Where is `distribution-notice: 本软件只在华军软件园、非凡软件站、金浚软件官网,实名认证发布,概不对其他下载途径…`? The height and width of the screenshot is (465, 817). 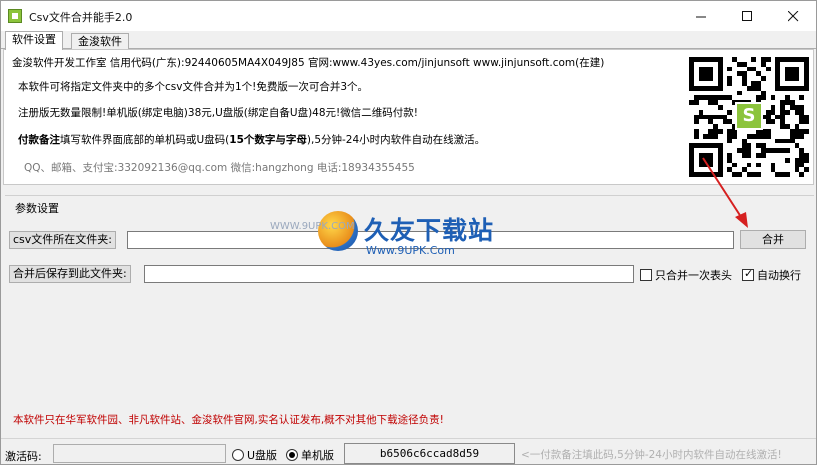 distribution-notice: 本软件只在华军软件园、非凡软件站、金浚软件官网,实名认证发布,概不对其他下载途径… is located at coordinates (228, 420).